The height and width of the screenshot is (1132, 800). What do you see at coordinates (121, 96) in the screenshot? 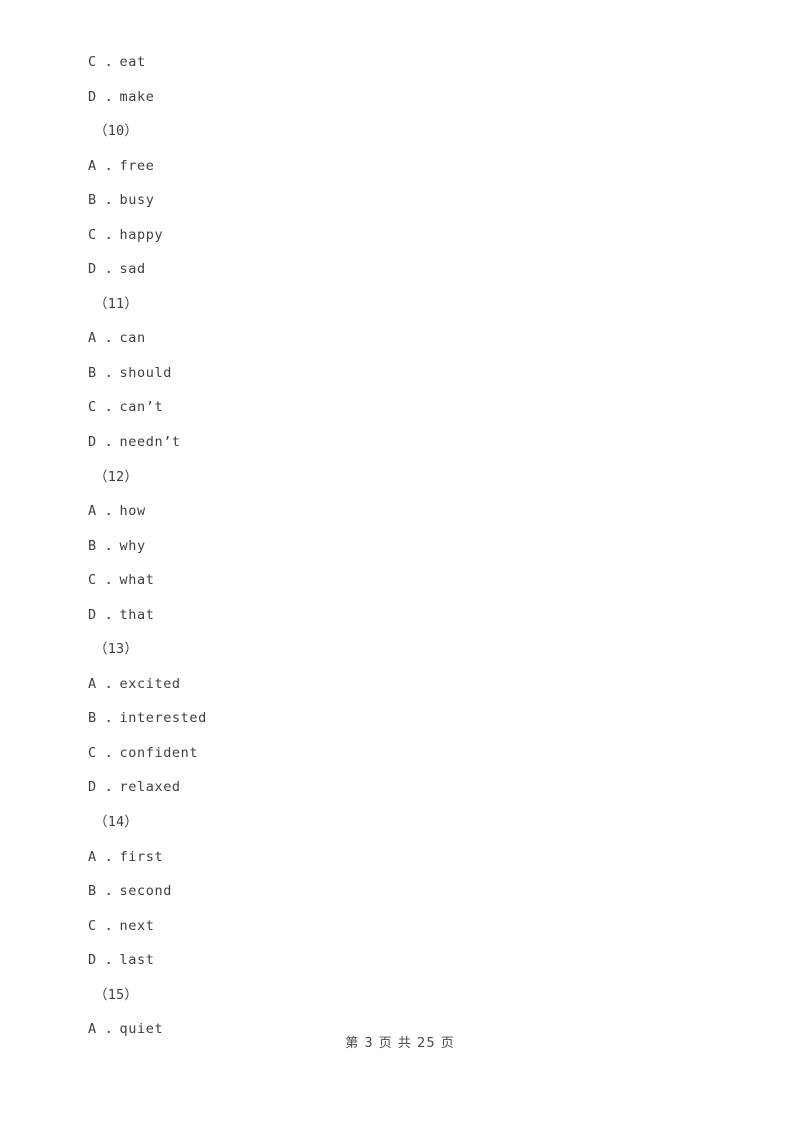
I see `answer-option: D ．make` at bounding box center [121, 96].